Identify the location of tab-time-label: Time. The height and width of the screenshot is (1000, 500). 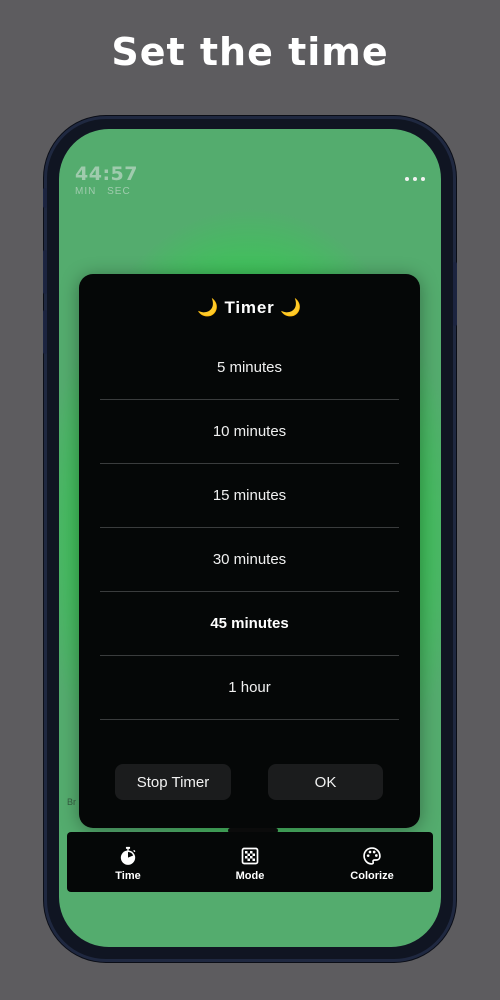
(128, 876).